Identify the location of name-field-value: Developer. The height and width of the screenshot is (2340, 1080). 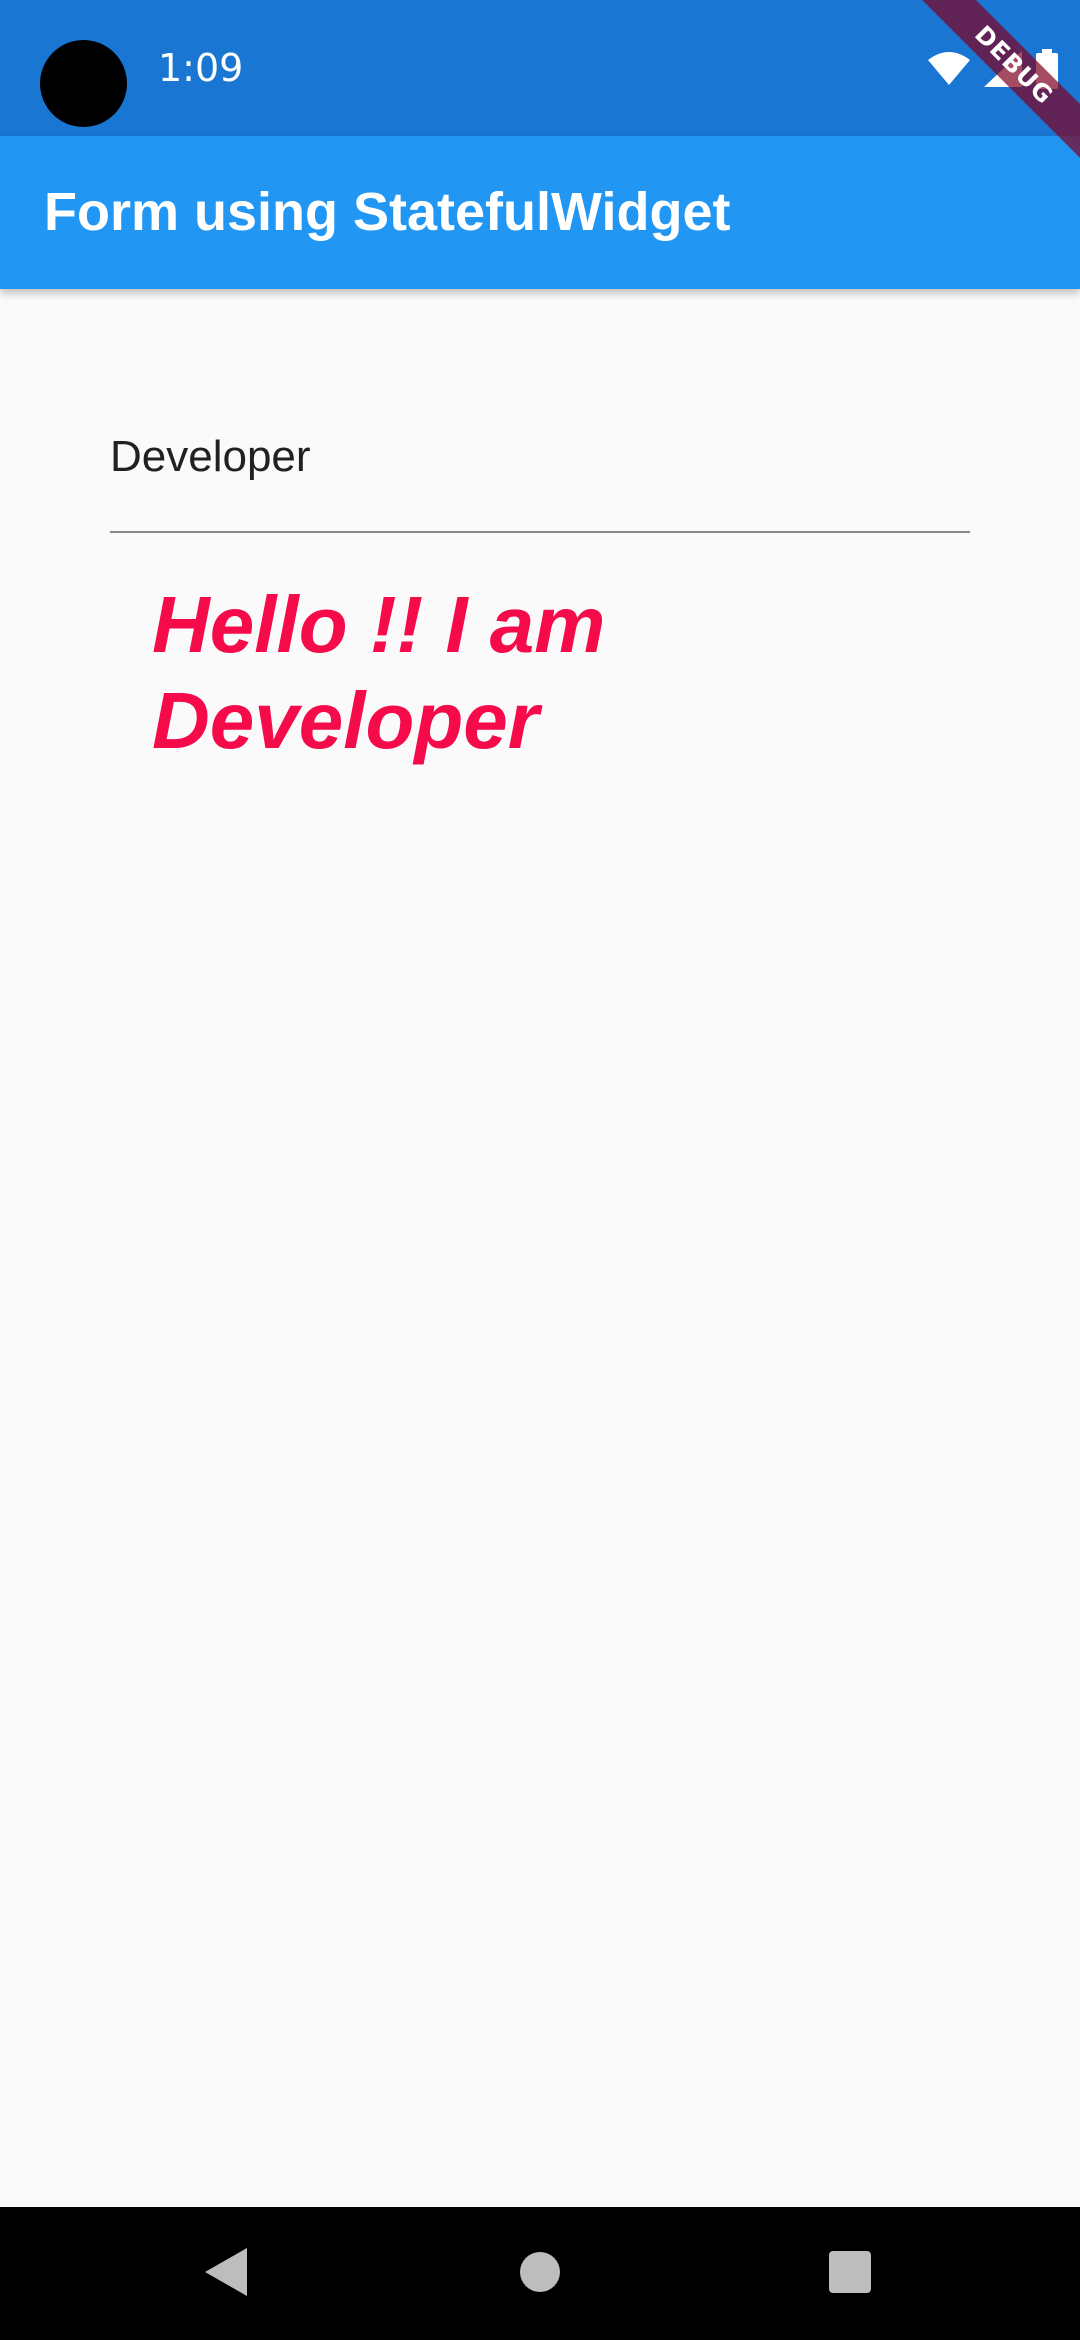
(210, 457).